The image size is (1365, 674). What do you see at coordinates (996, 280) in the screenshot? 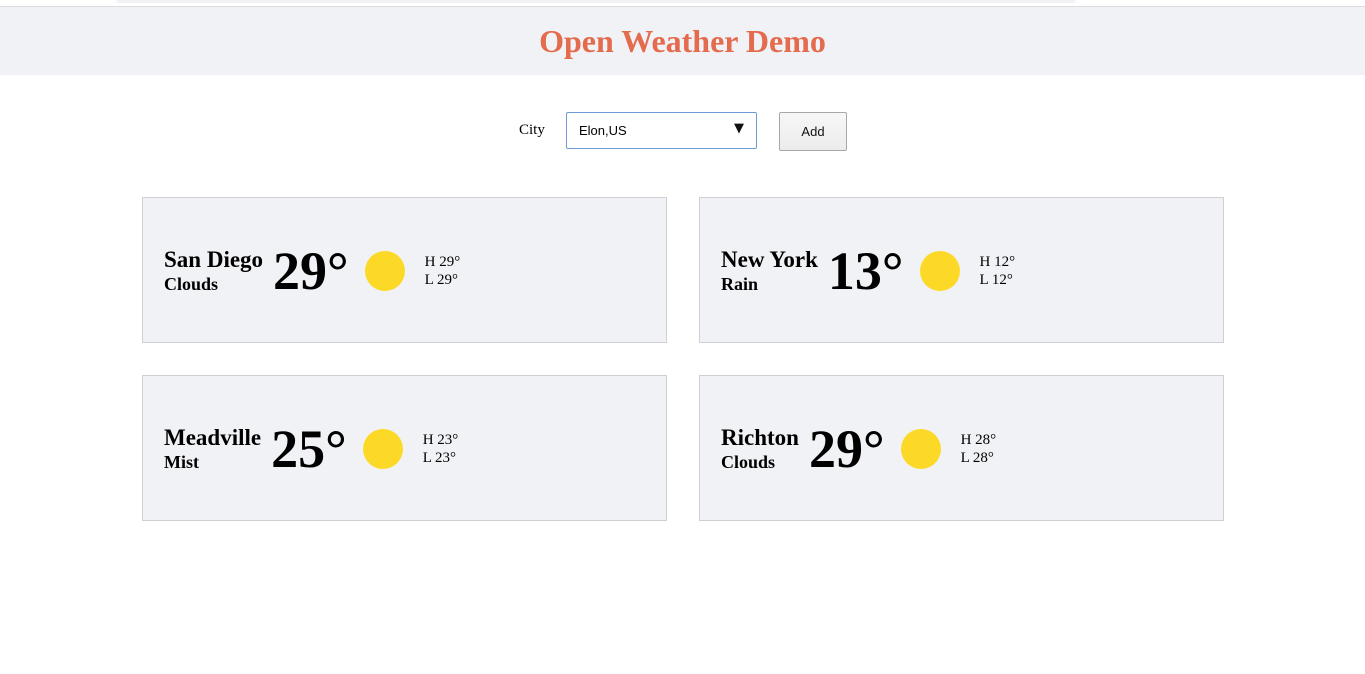
I see `low-temperature: L 12°` at bounding box center [996, 280].